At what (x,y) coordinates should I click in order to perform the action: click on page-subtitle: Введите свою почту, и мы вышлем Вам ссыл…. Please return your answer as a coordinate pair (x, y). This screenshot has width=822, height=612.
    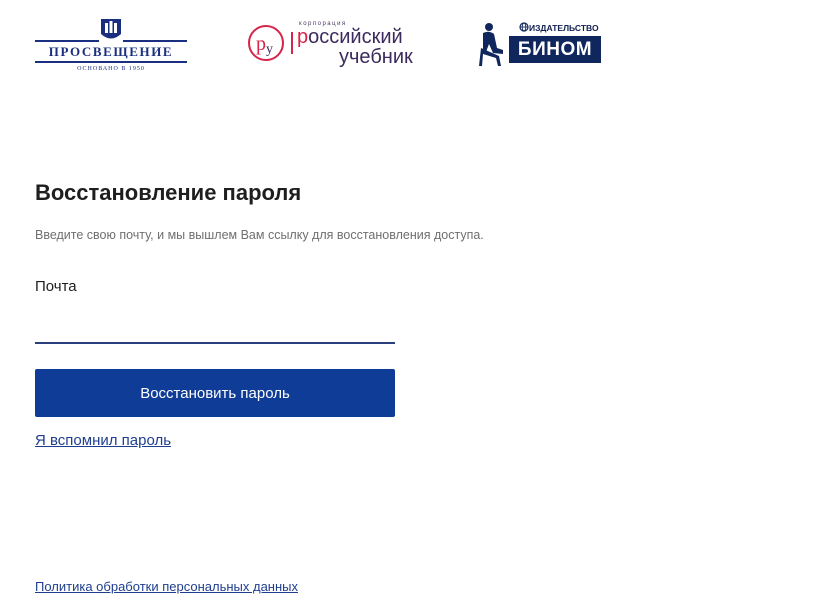
    Looking at the image, I should click on (259, 235).